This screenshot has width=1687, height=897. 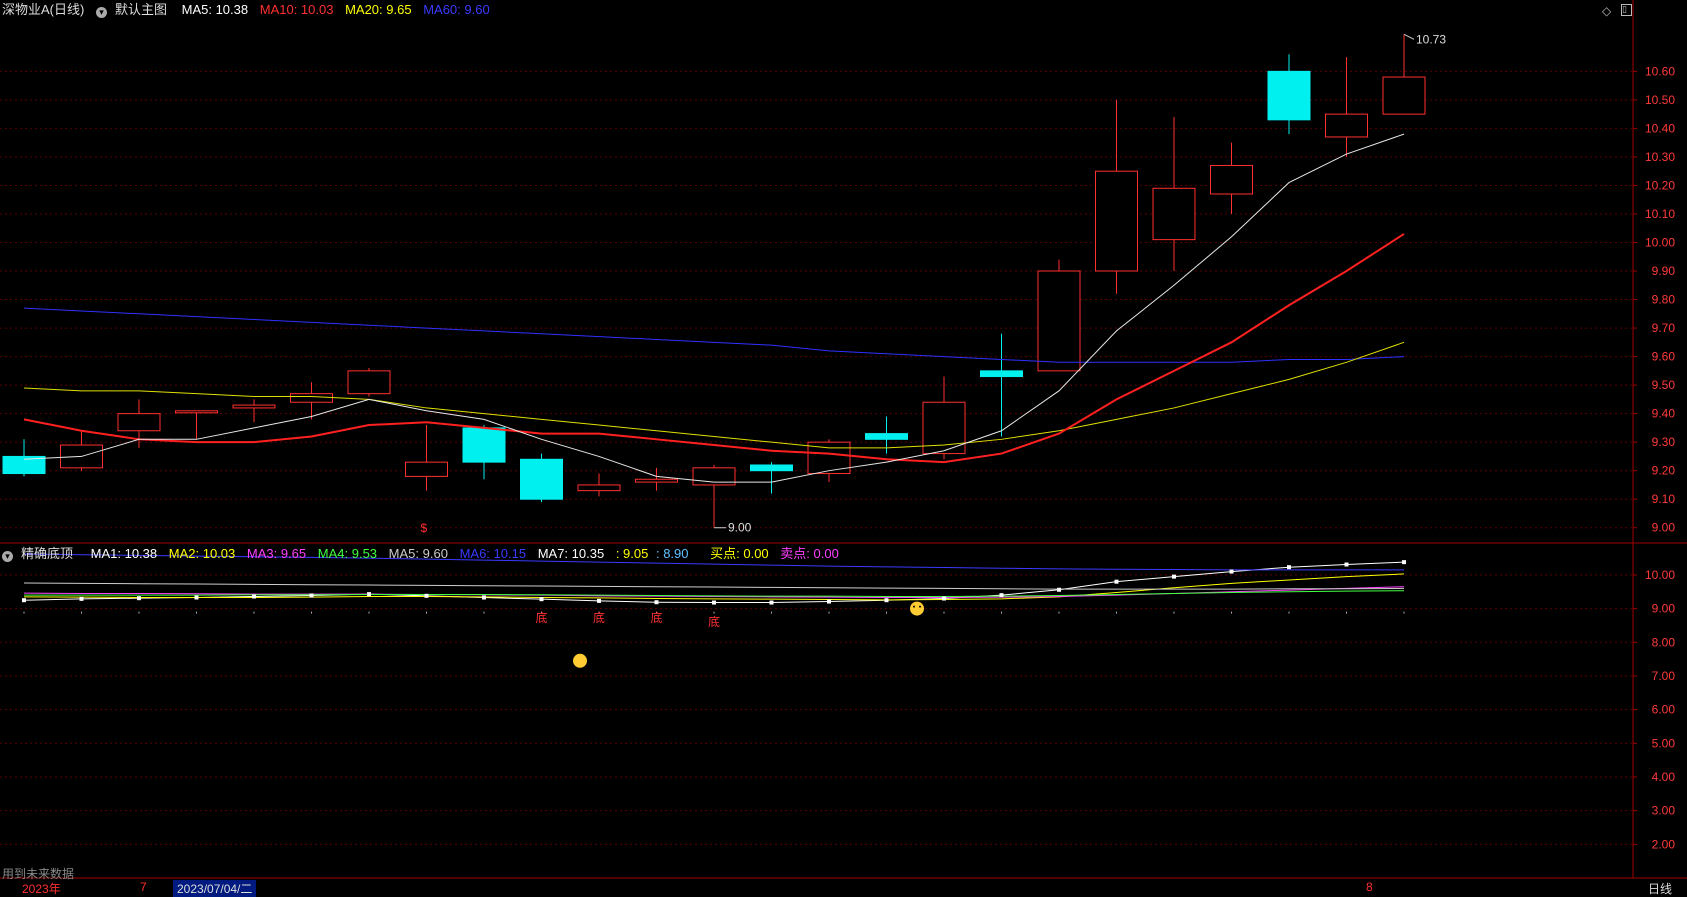 I want to click on axis-cursor-date: 2023/07/04/二, so click(x=215, y=888).